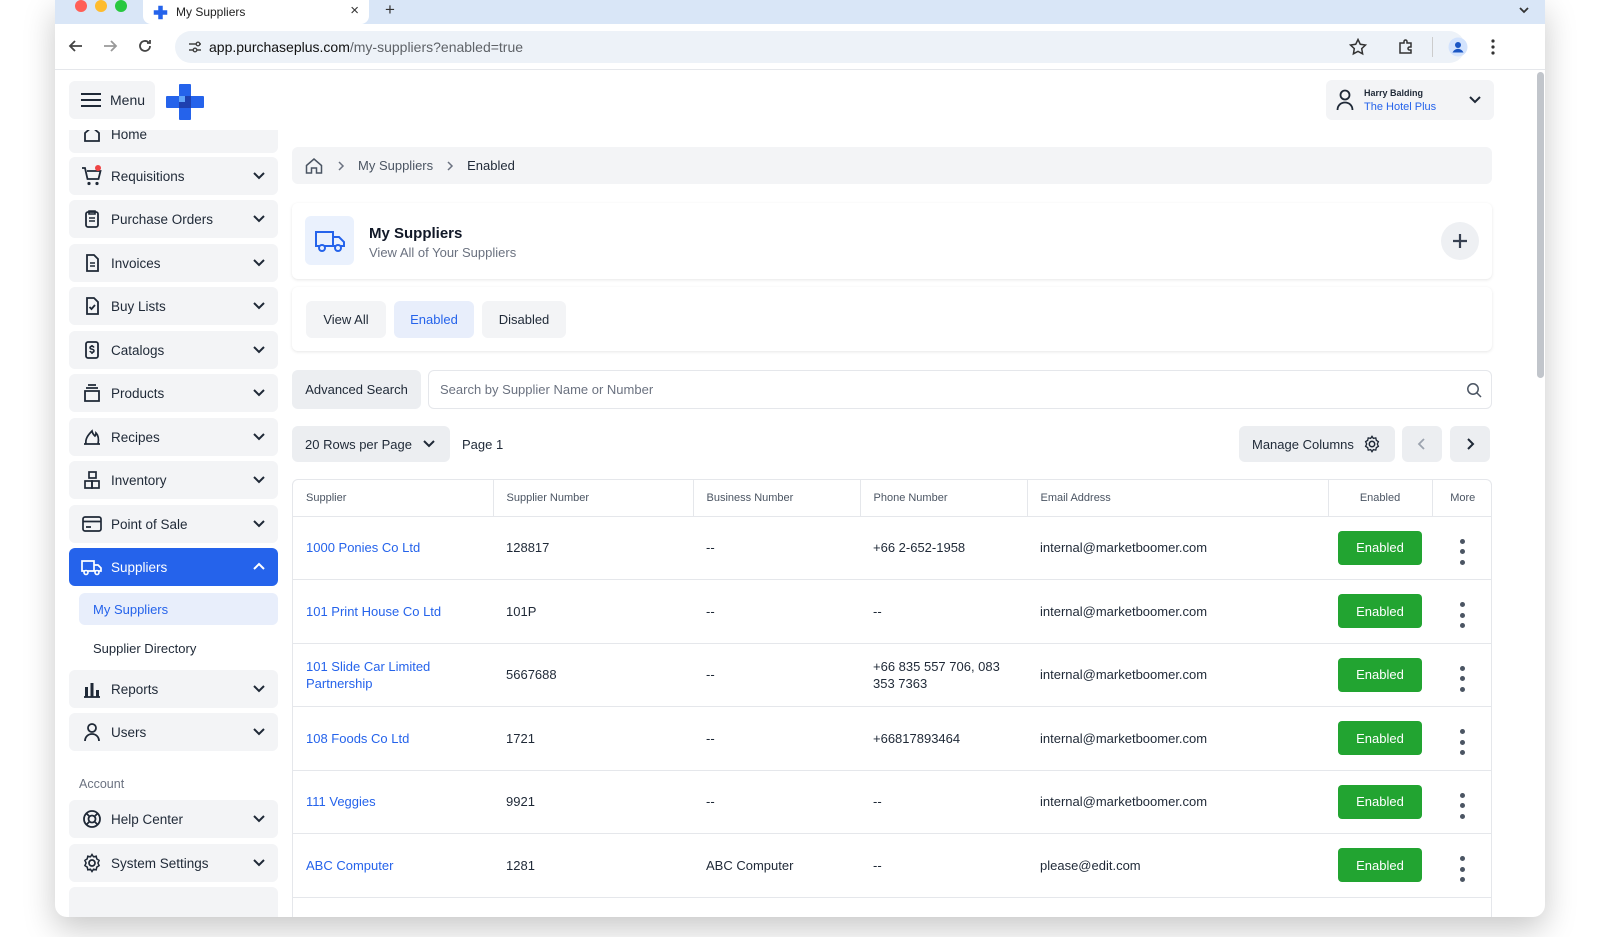 Image resolution: width=1600 pixels, height=937 pixels. What do you see at coordinates (92, 689) in the screenshot?
I see `chart-icon` at bounding box center [92, 689].